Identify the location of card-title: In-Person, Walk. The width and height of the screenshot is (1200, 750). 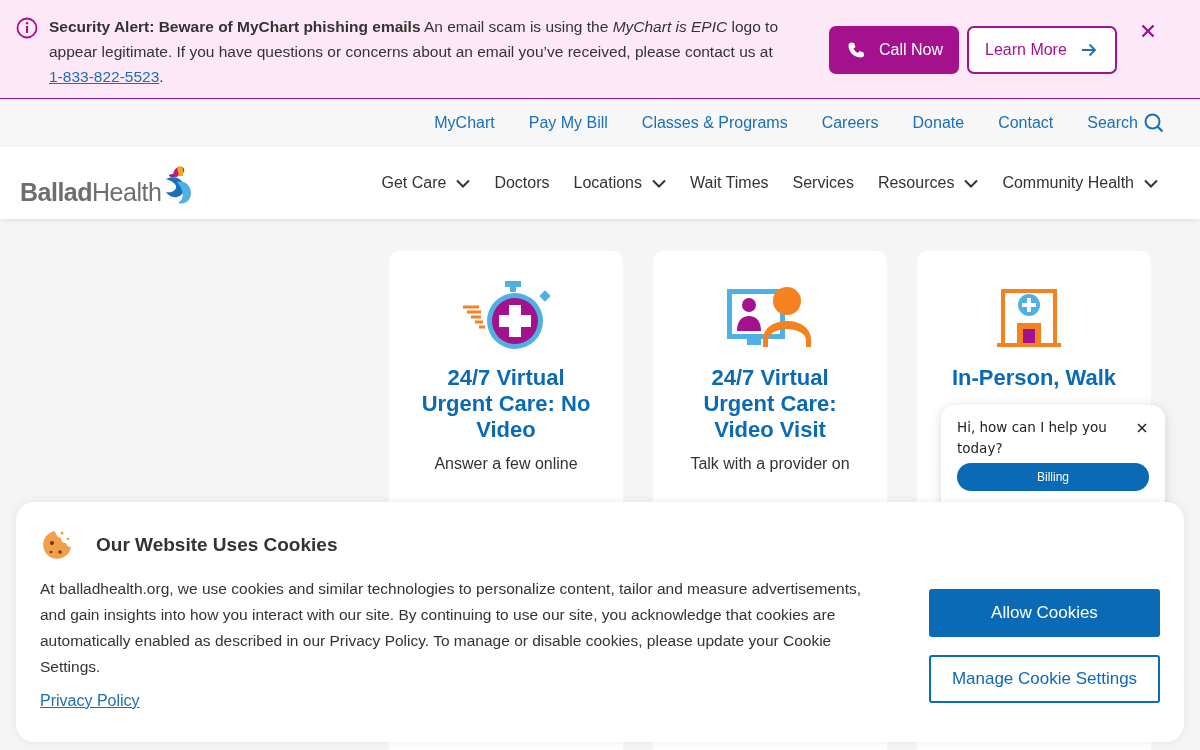
(1034, 378).